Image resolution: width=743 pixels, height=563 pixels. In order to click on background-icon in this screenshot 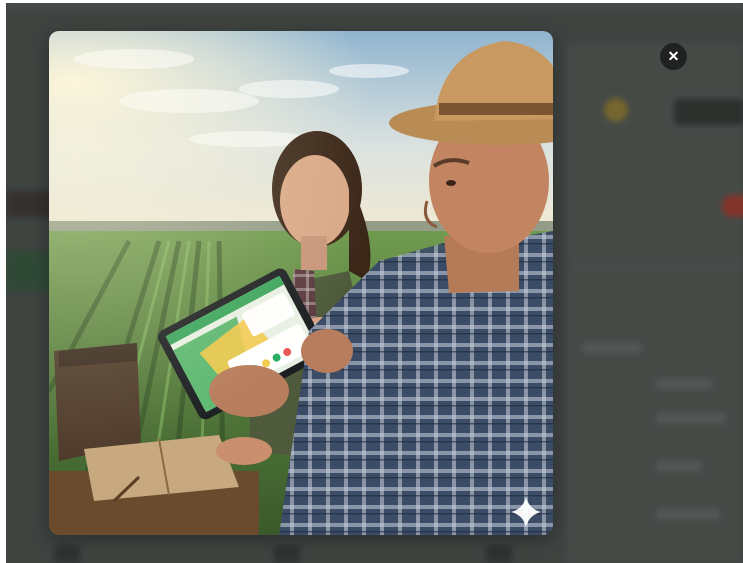, I will do `click(616, 110)`.